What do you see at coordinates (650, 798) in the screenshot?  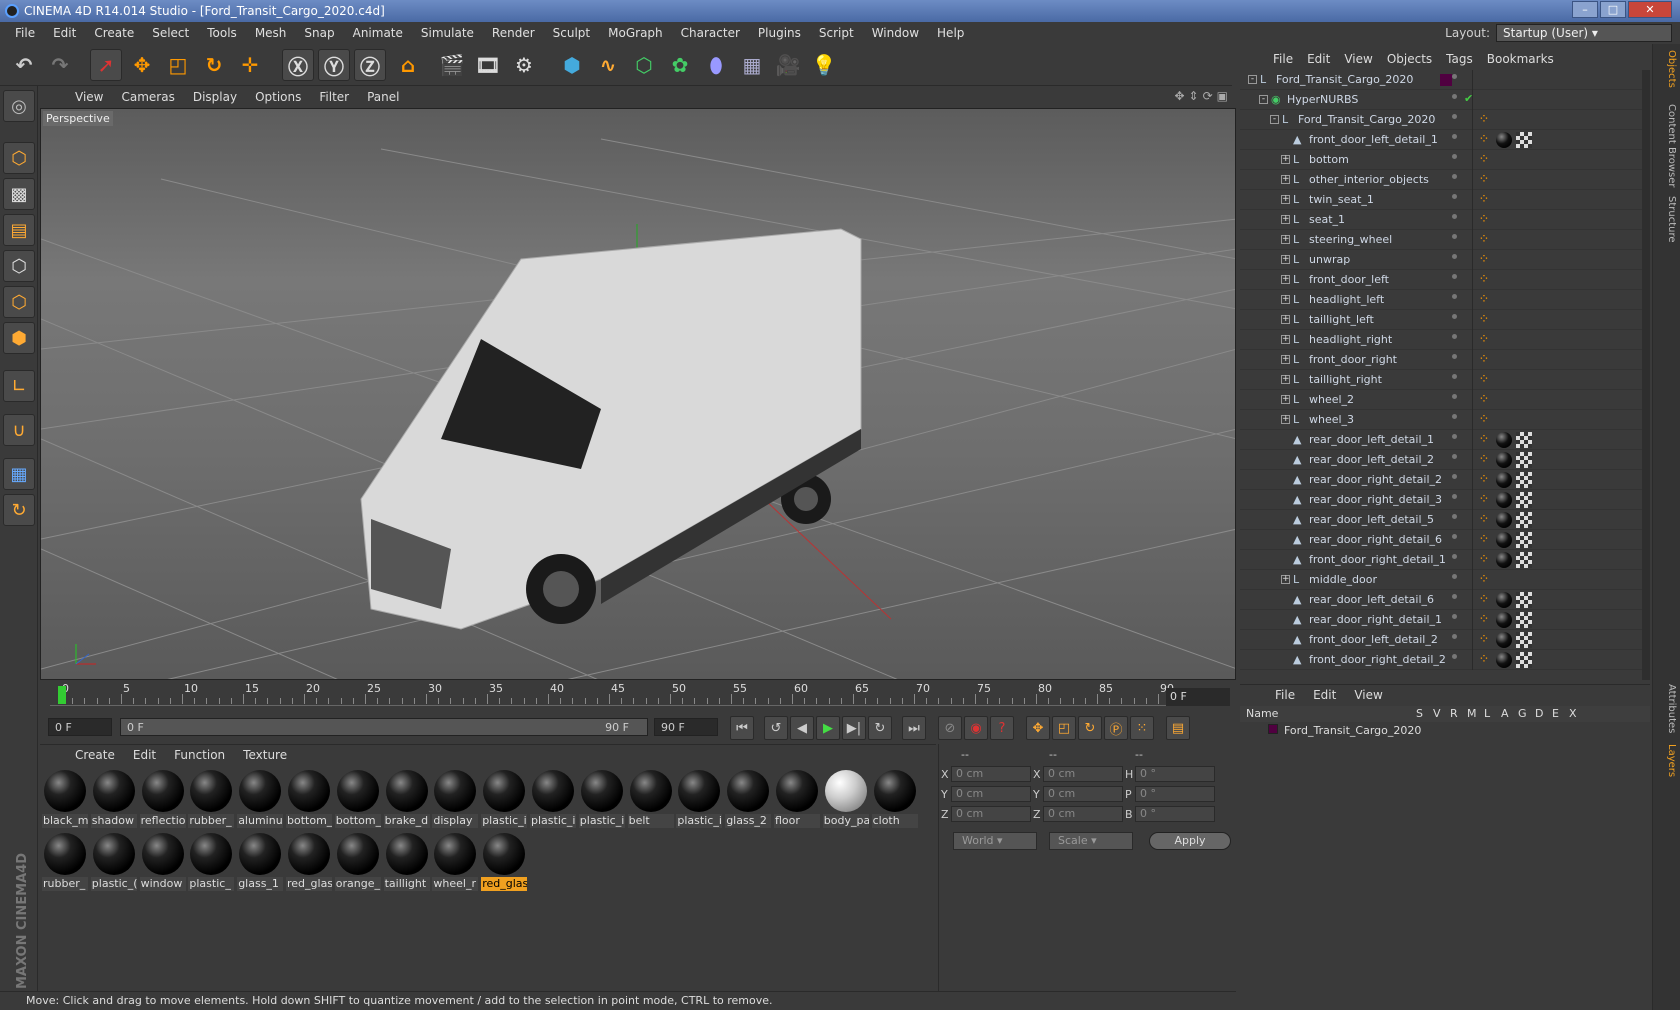 I see `material-swatch: belt` at bounding box center [650, 798].